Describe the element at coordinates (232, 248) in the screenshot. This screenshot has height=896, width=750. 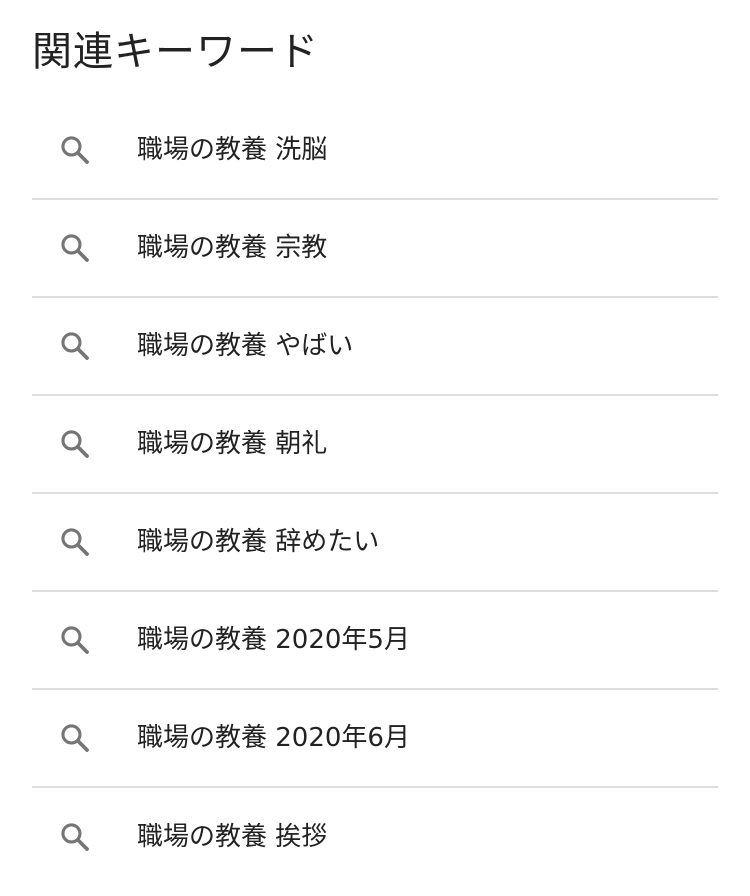
I see `related-keyword-label: 職場の教養 宗教` at that location.